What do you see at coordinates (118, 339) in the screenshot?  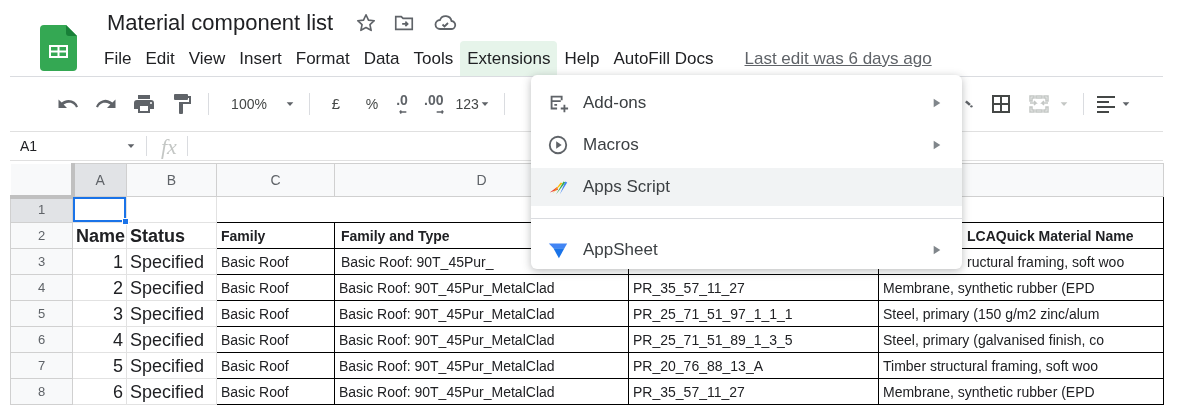 I see `table-cell: 4` at bounding box center [118, 339].